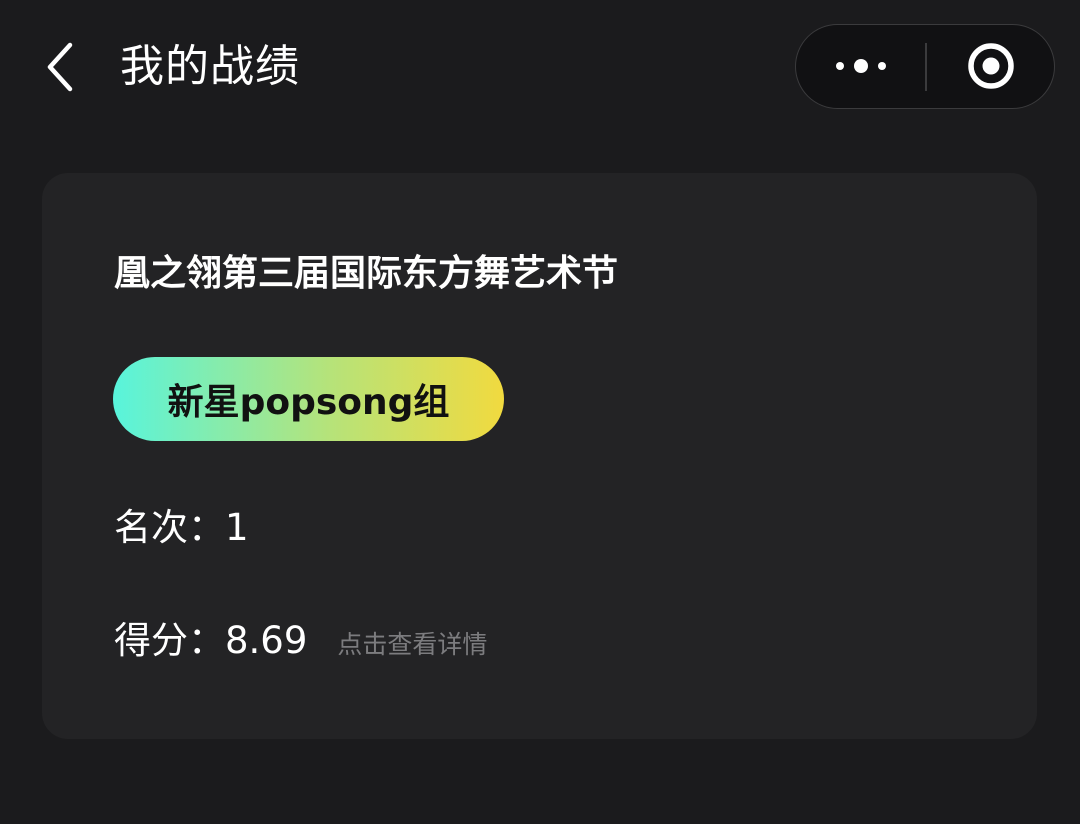 The height and width of the screenshot is (824, 1080). I want to click on view-details-link: 点击查看详情, so click(412, 645).